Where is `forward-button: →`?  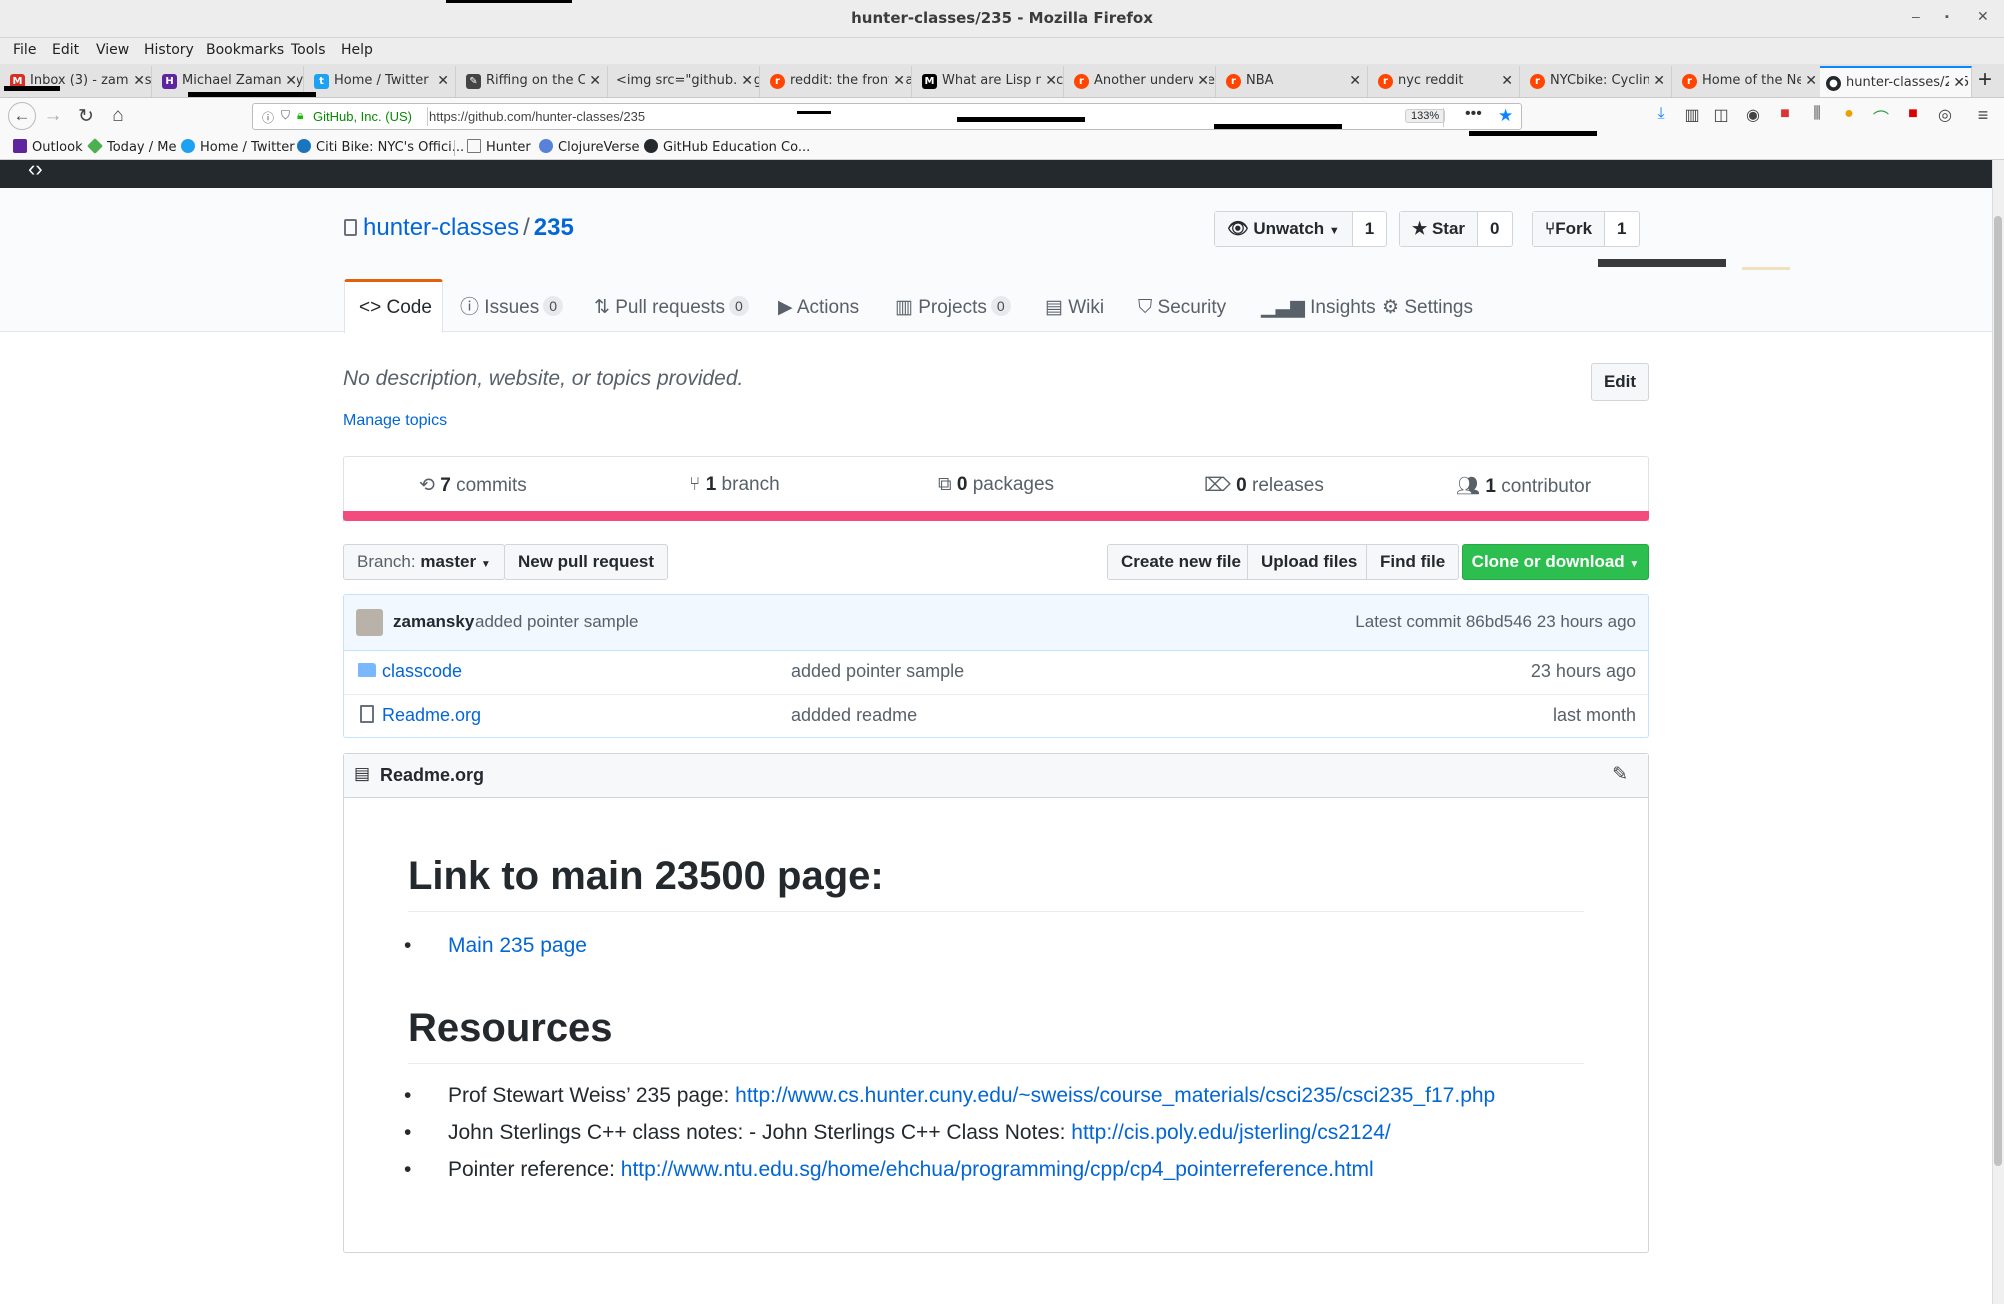
forward-button: → is located at coordinates (53, 116).